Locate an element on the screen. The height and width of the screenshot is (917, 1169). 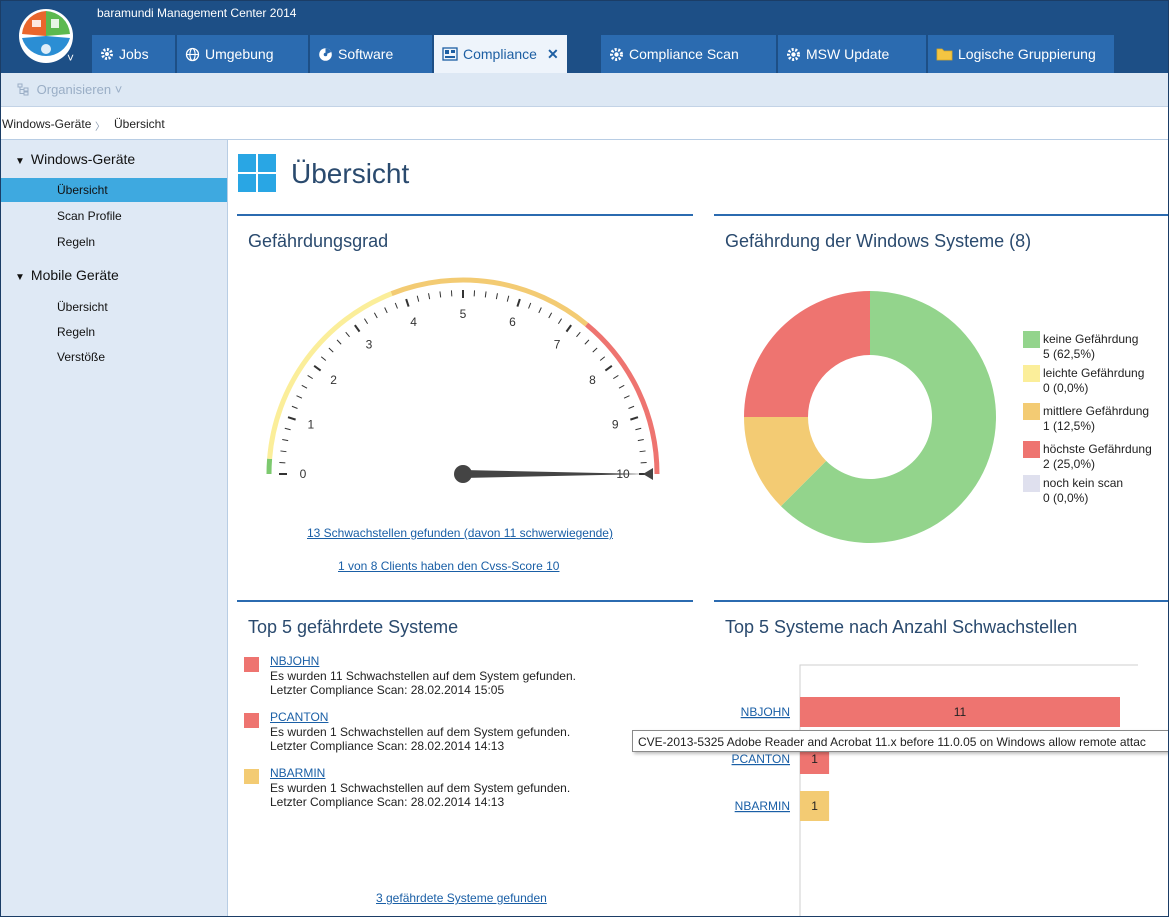
sidebar-group-mobile: ▼ Mobile Geräte is located at coordinates (67, 275).